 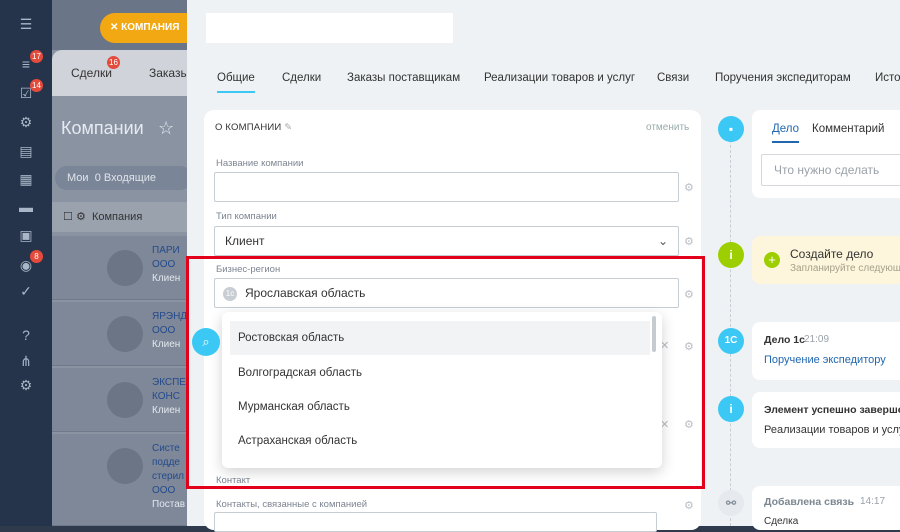 I want to click on row-link: ПАРИ, so click(x=166, y=251).